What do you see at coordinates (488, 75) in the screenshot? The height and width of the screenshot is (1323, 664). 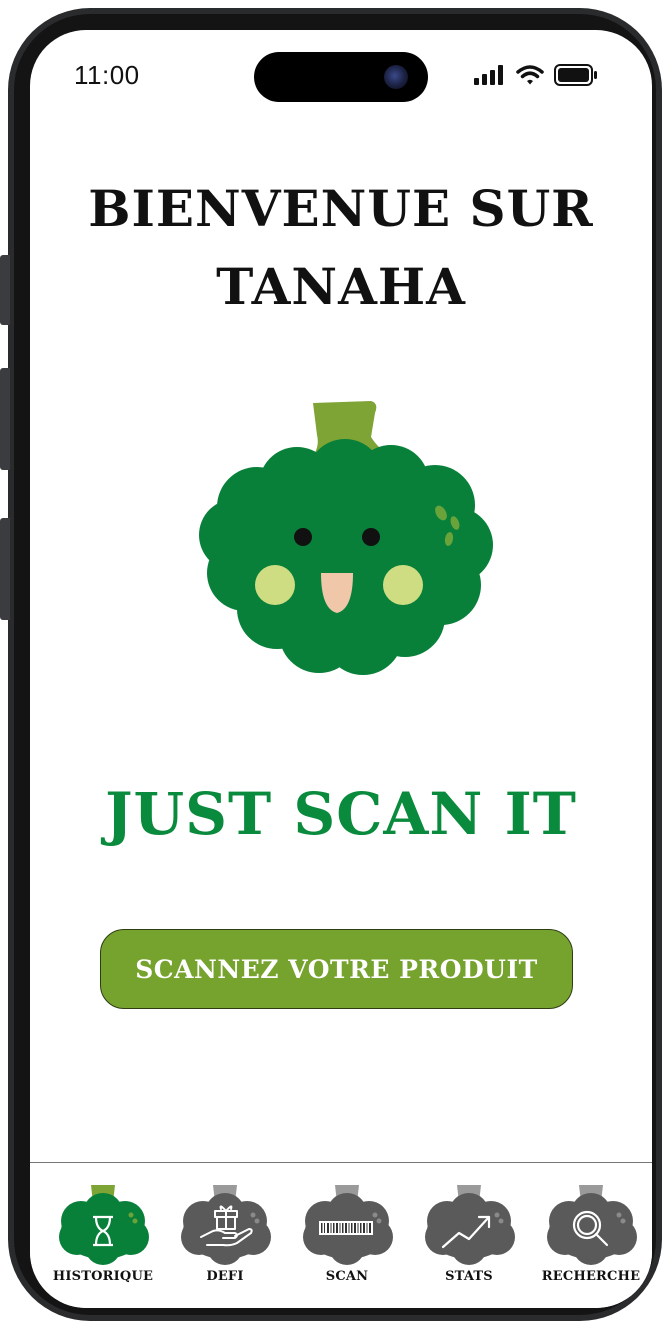 I see `cellular-signal-icon` at bounding box center [488, 75].